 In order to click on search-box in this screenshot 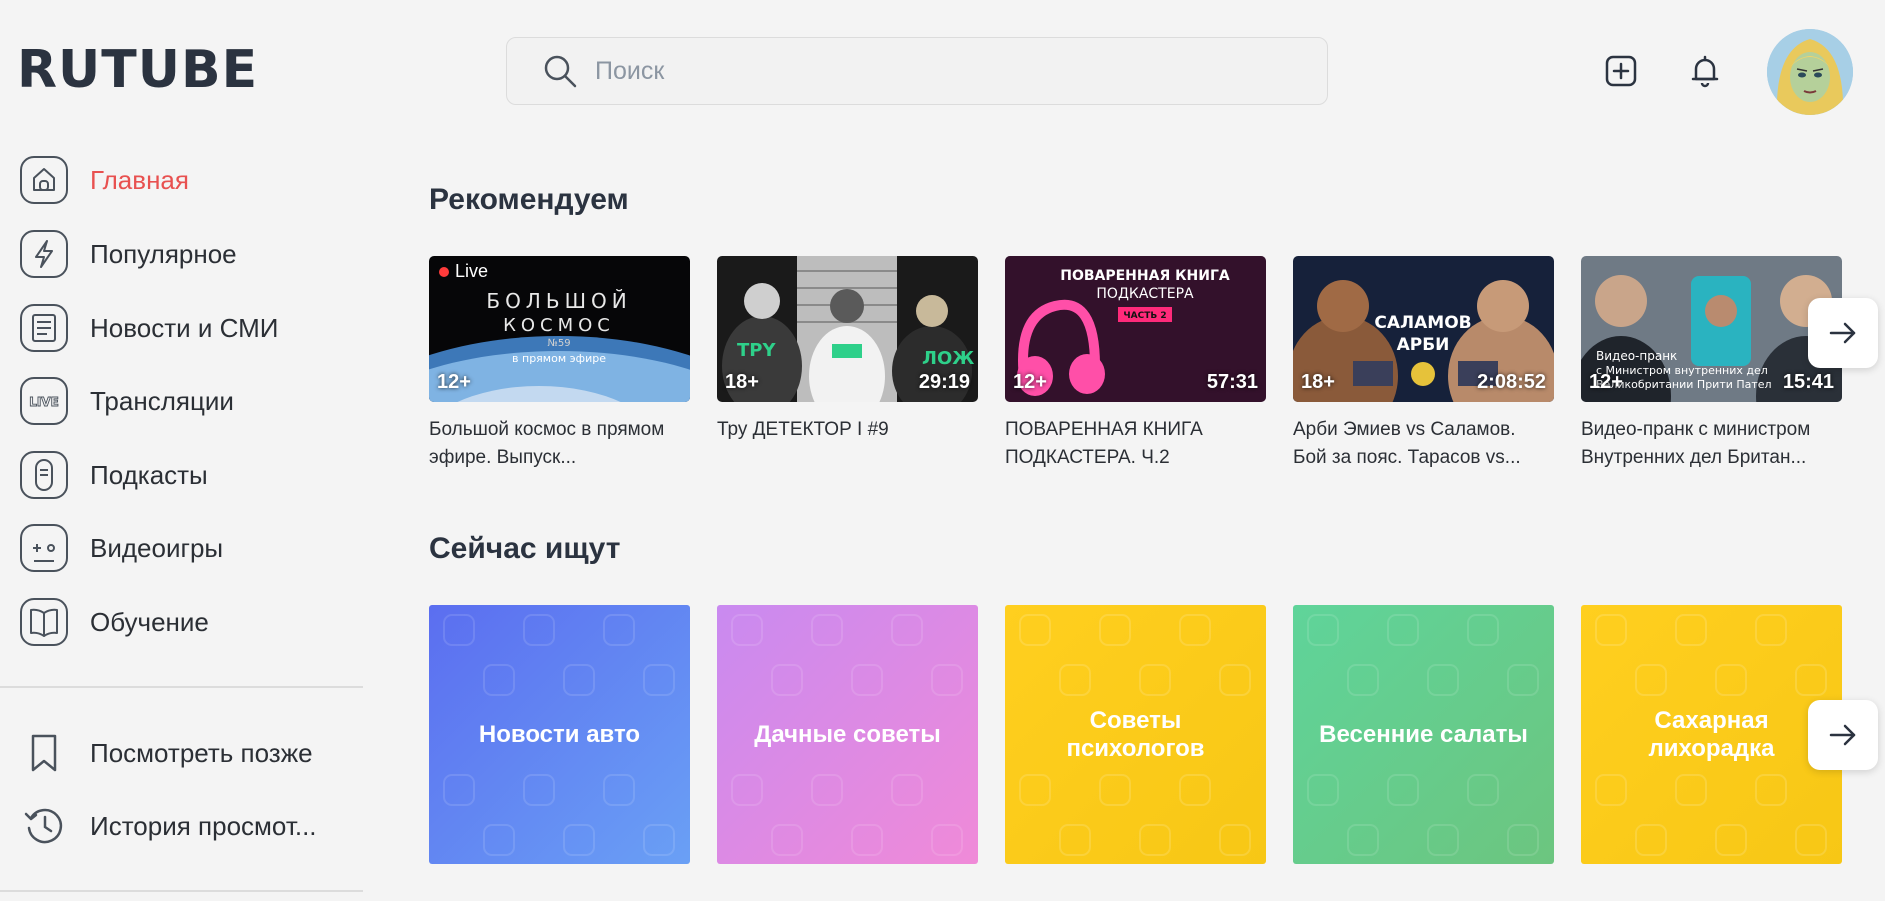, I will do `click(917, 71)`.